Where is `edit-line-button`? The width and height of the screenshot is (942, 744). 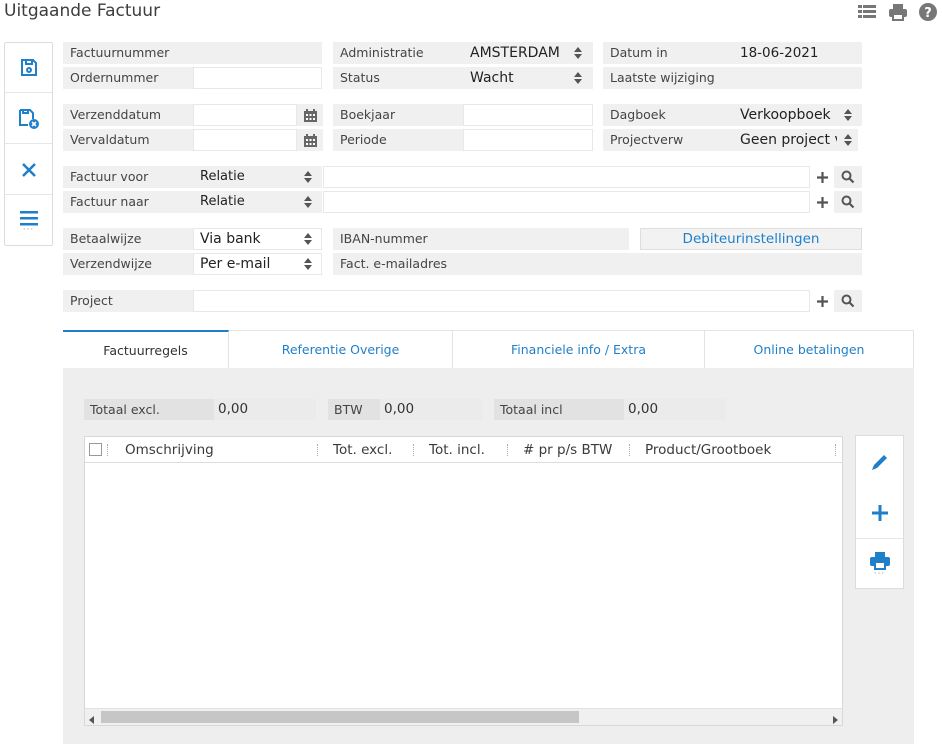
edit-line-button is located at coordinates (879, 461).